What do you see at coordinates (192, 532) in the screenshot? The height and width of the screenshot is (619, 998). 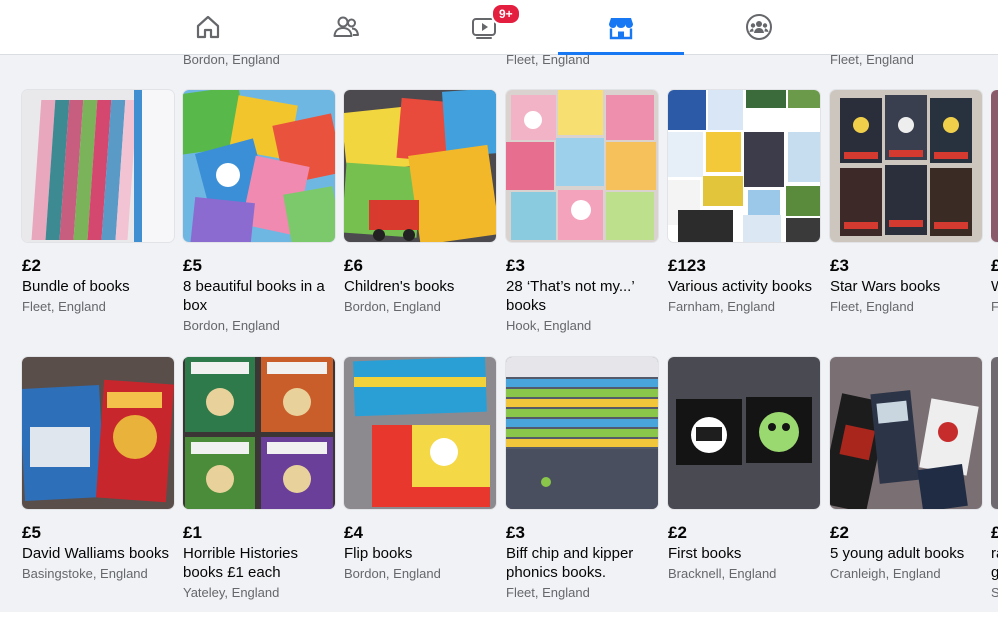 I see `listing-price: £1` at bounding box center [192, 532].